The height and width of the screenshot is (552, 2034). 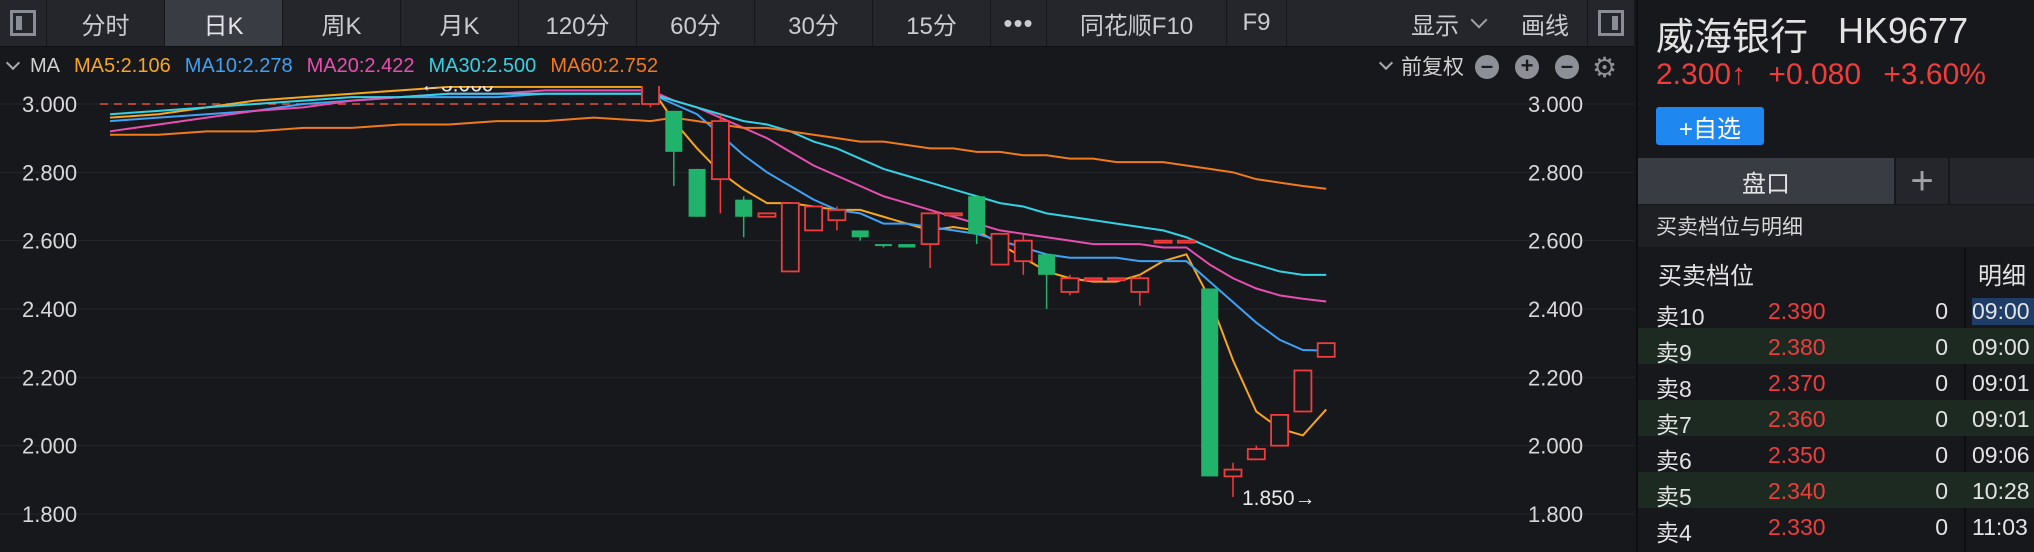 What do you see at coordinates (1836, 527) in the screenshot?
I see `order-book-row: 卖4 2.330 0 11:03` at bounding box center [1836, 527].